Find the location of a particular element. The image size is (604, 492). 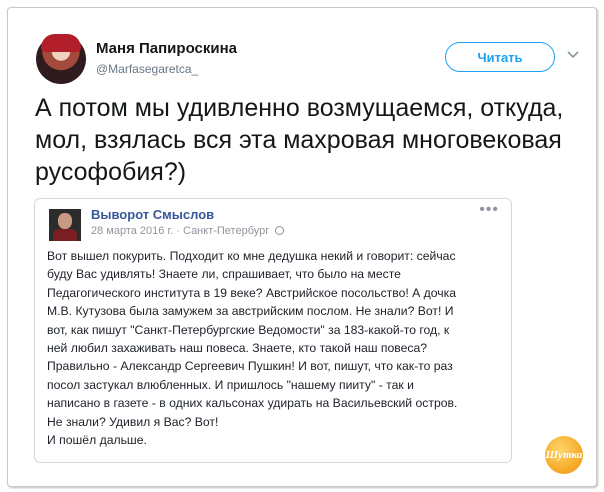

post-meta: 28 марта 2016 г. · Санкт-Петербург is located at coordinates (188, 231).